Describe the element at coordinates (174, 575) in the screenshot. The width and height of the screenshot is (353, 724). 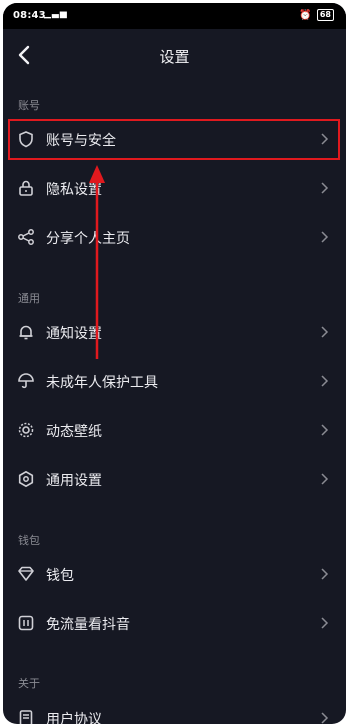
I see `menu-item-wallet: 钱包` at that location.